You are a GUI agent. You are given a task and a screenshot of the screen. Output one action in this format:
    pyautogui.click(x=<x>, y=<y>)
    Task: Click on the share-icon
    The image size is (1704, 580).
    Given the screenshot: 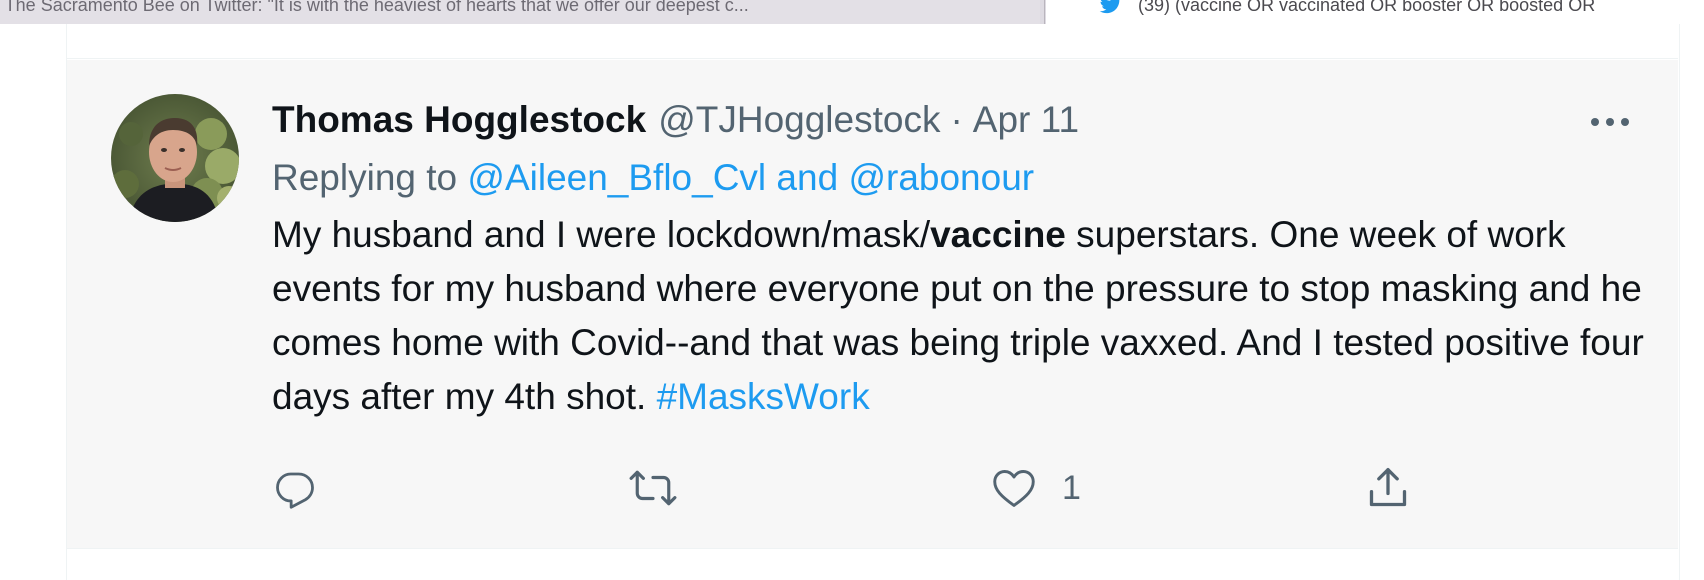 What is the action you would take?
    pyautogui.click(x=1388, y=487)
    